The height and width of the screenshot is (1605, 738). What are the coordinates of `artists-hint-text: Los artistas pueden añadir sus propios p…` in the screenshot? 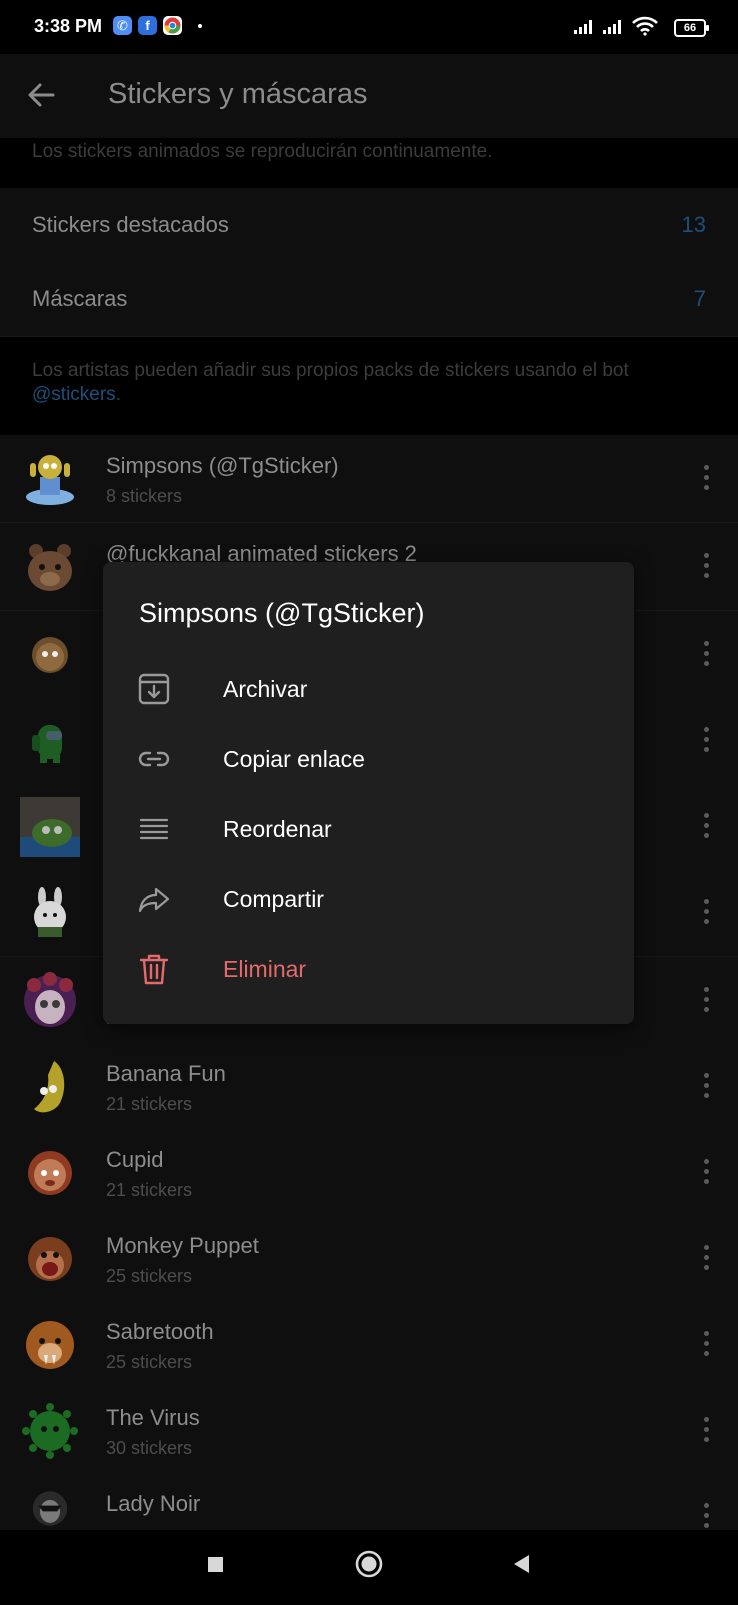 It's located at (372, 383).